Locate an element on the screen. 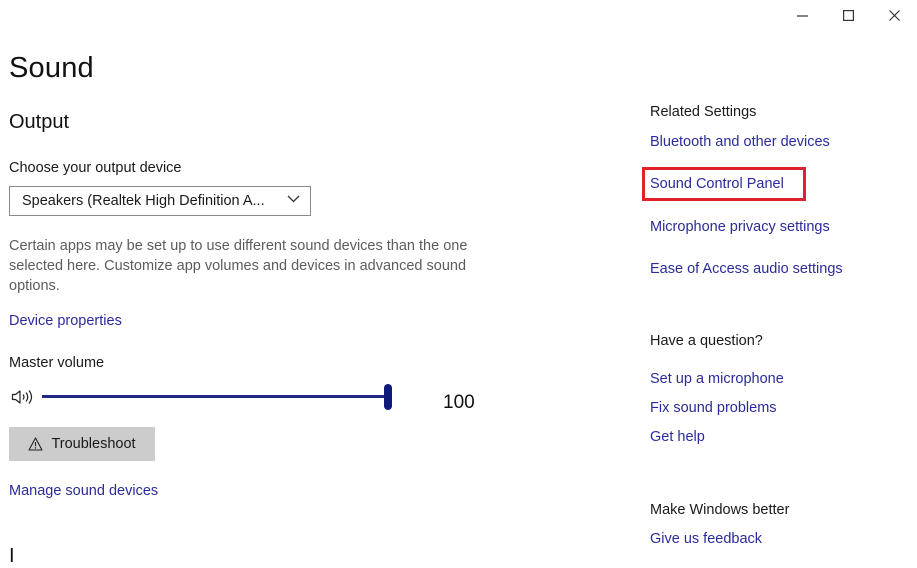 The height and width of the screenshot is (568, 917). close-icon is located at coordinates (894, 15).